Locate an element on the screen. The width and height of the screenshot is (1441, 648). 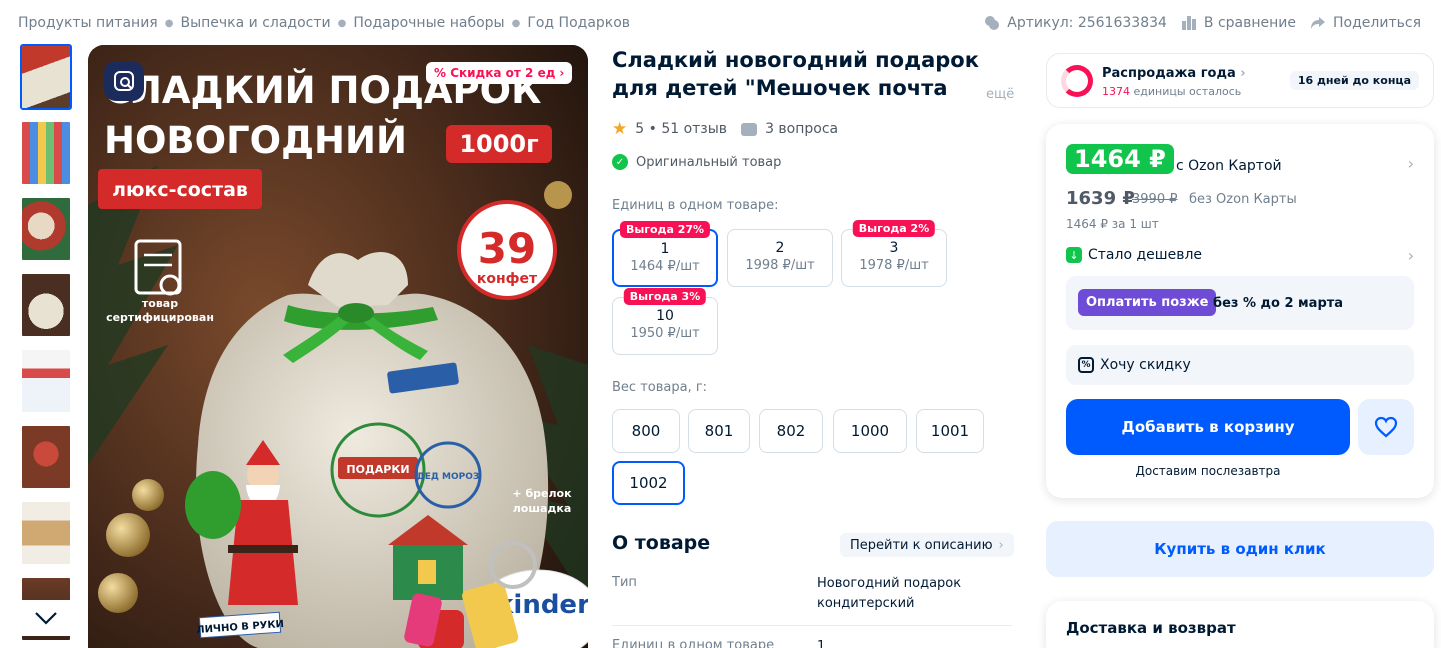
old-price: 3990 ₽ is located at coordinates (1155, 199).